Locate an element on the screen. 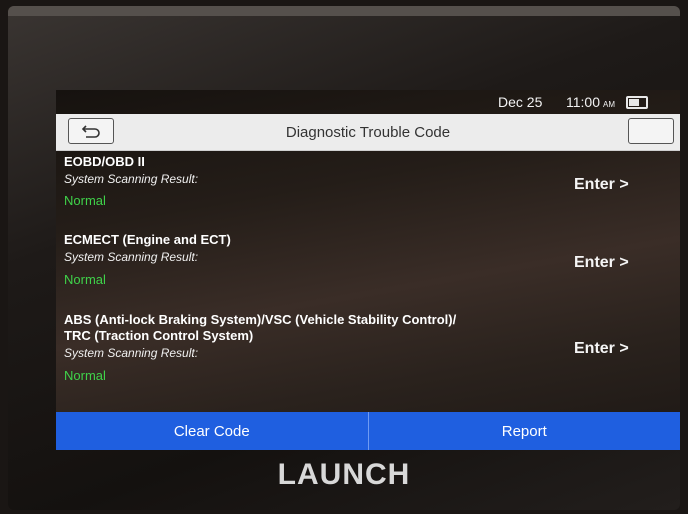 This screenshot has width=688, height=514. item-title: EOBD/OBD II is located at coordinates (104, 161).